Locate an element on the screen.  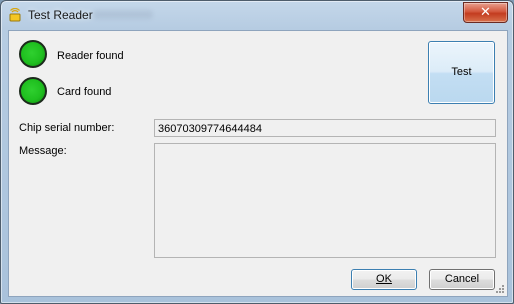
test-button: Test is located at coordinates (461, 72).